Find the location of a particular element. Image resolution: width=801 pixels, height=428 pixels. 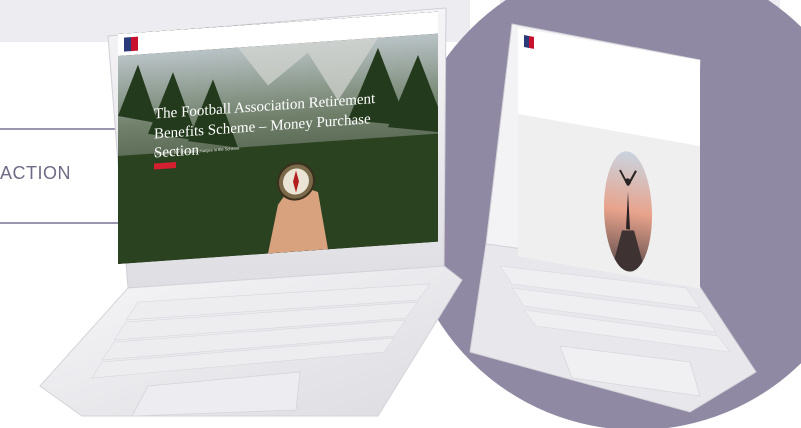

right-site-nav is located at coordinates (688, 68).